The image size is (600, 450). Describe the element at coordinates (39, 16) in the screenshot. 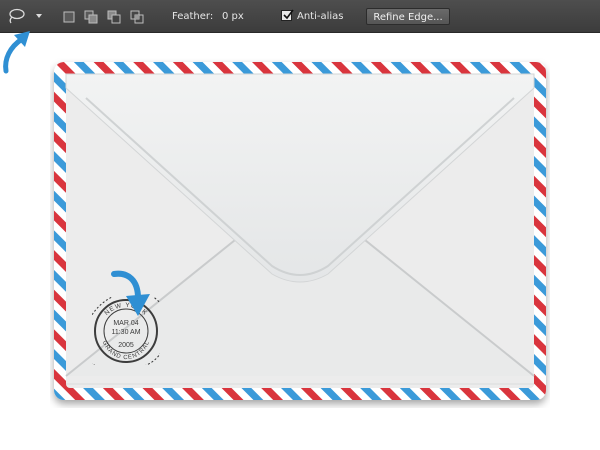

I see `chevron-down-icon` at that location.